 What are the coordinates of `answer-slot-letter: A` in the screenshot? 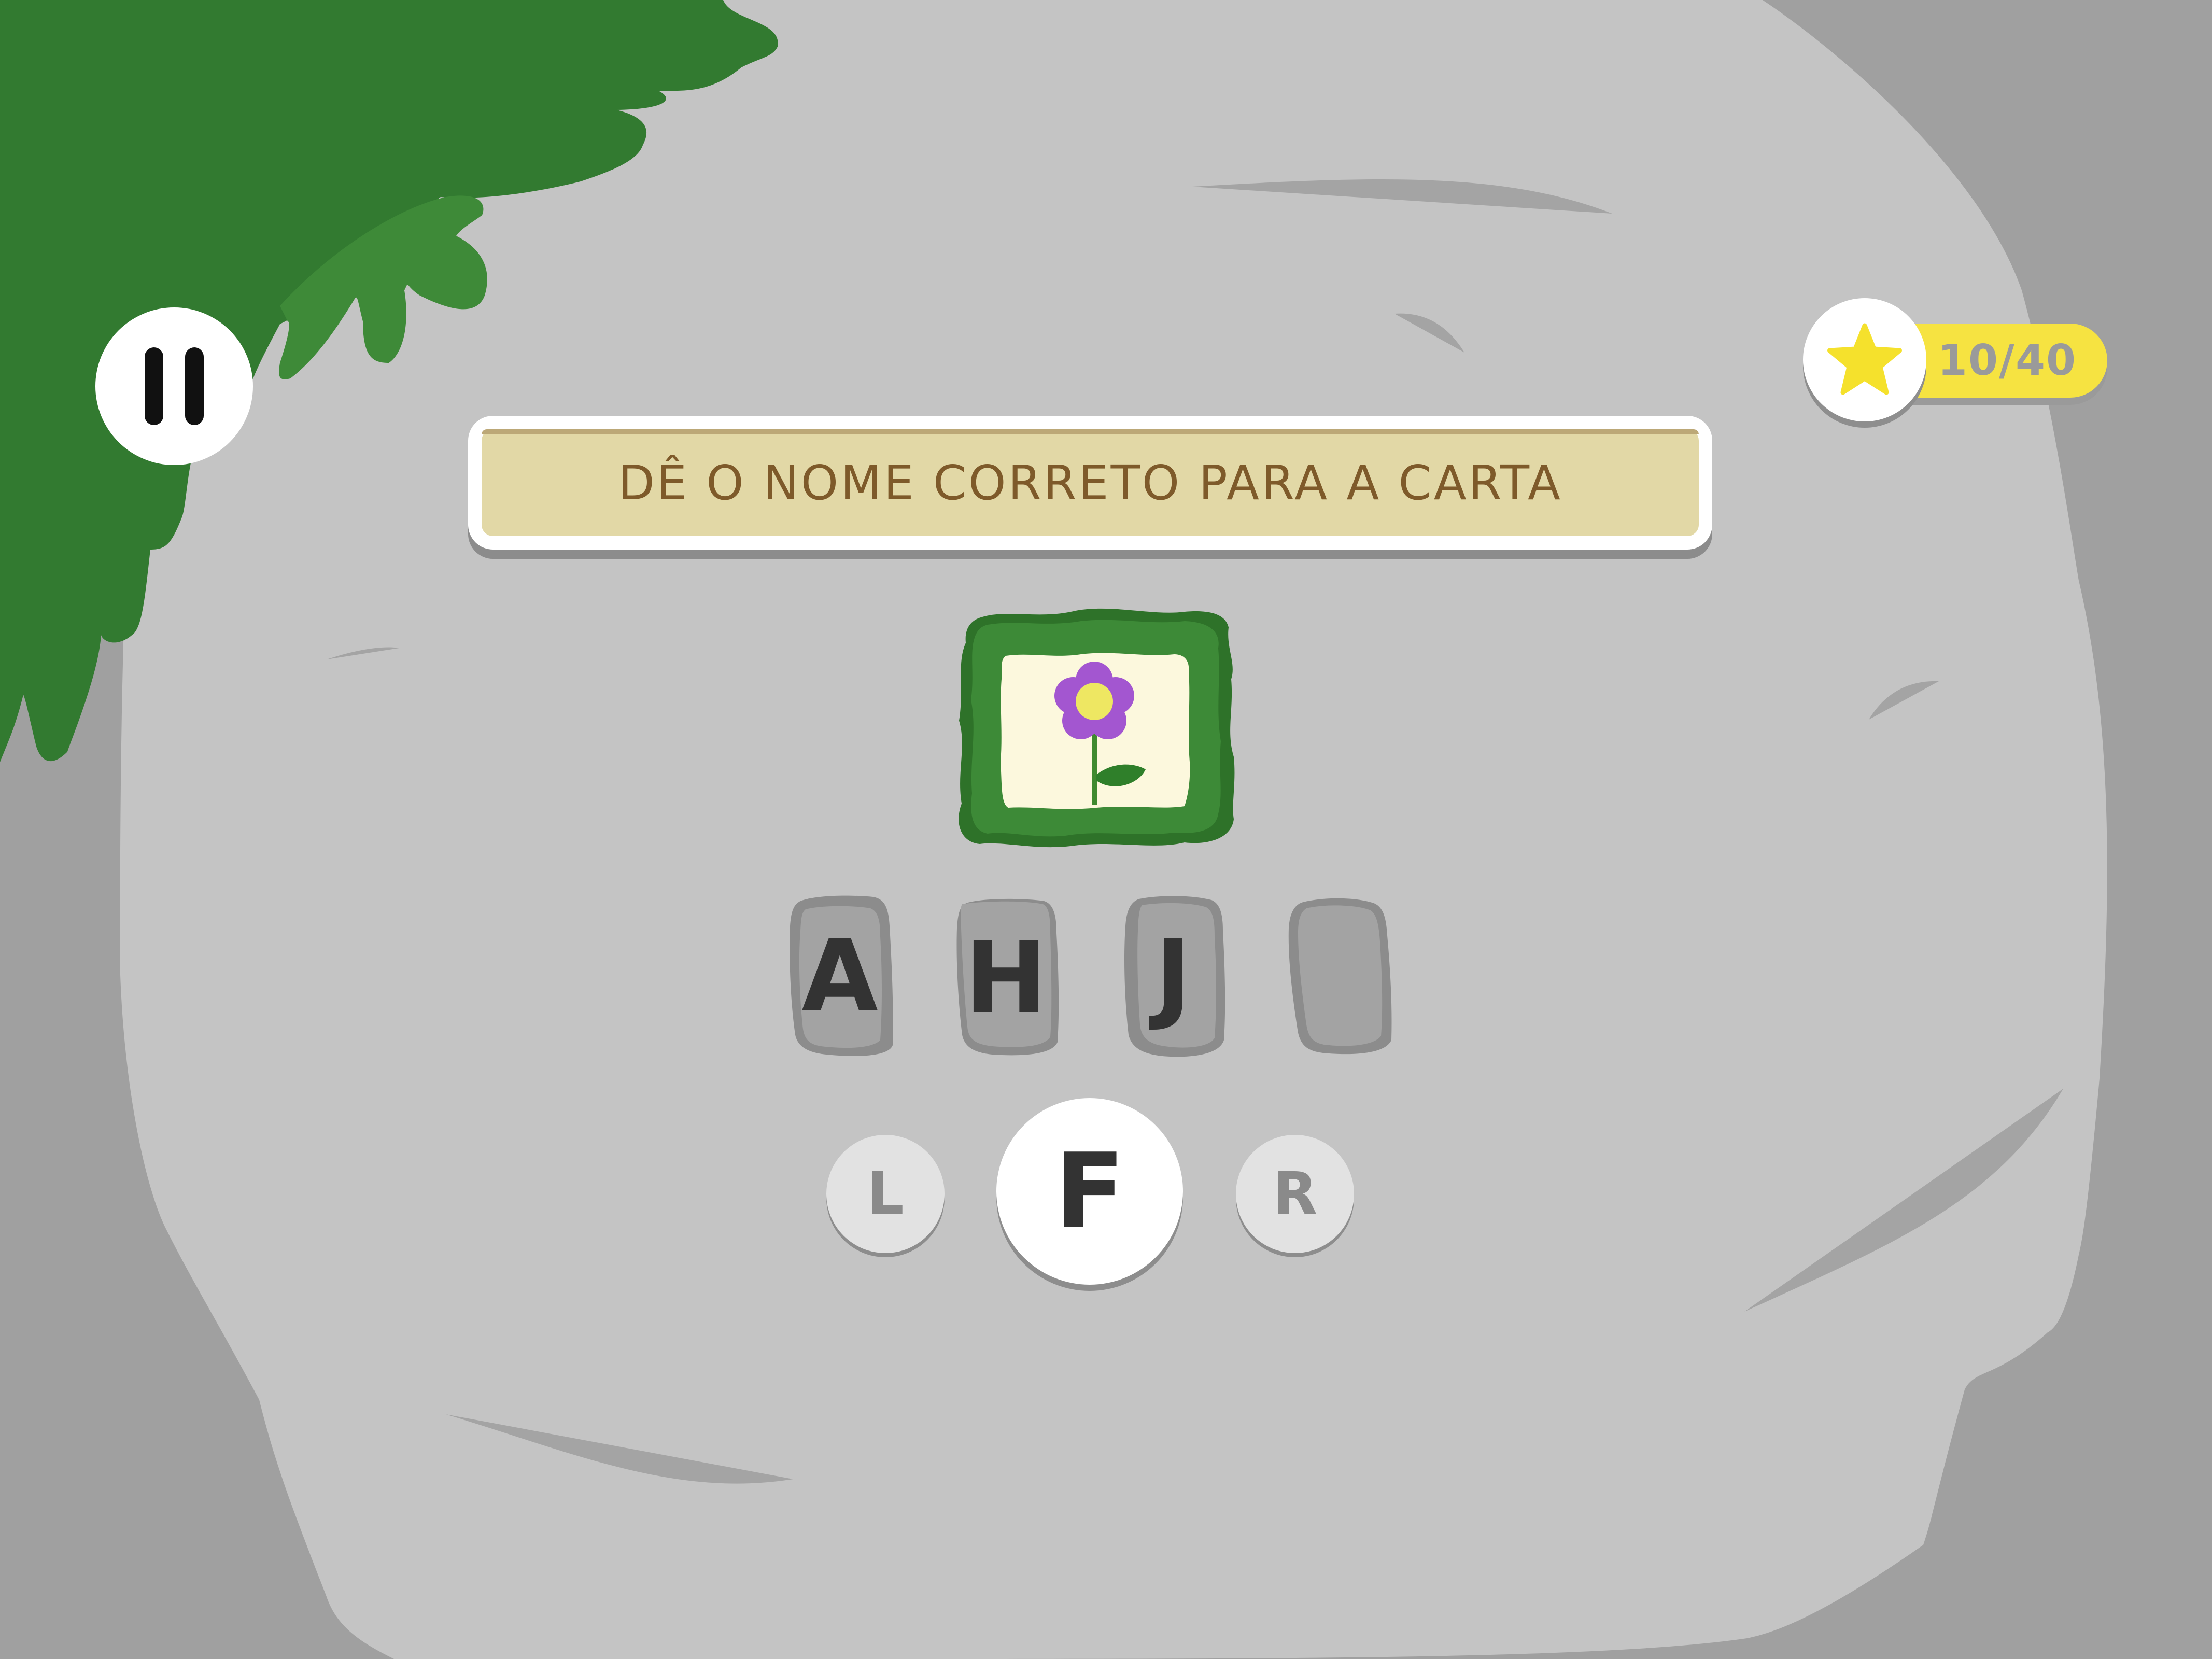 It's located at (839, 975).